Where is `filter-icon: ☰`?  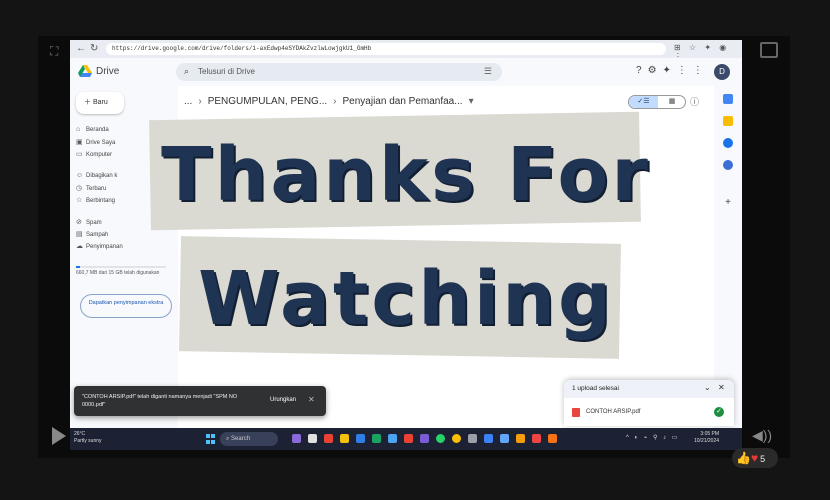 filter-icon: ☰ is located at coordinates (488, 71).